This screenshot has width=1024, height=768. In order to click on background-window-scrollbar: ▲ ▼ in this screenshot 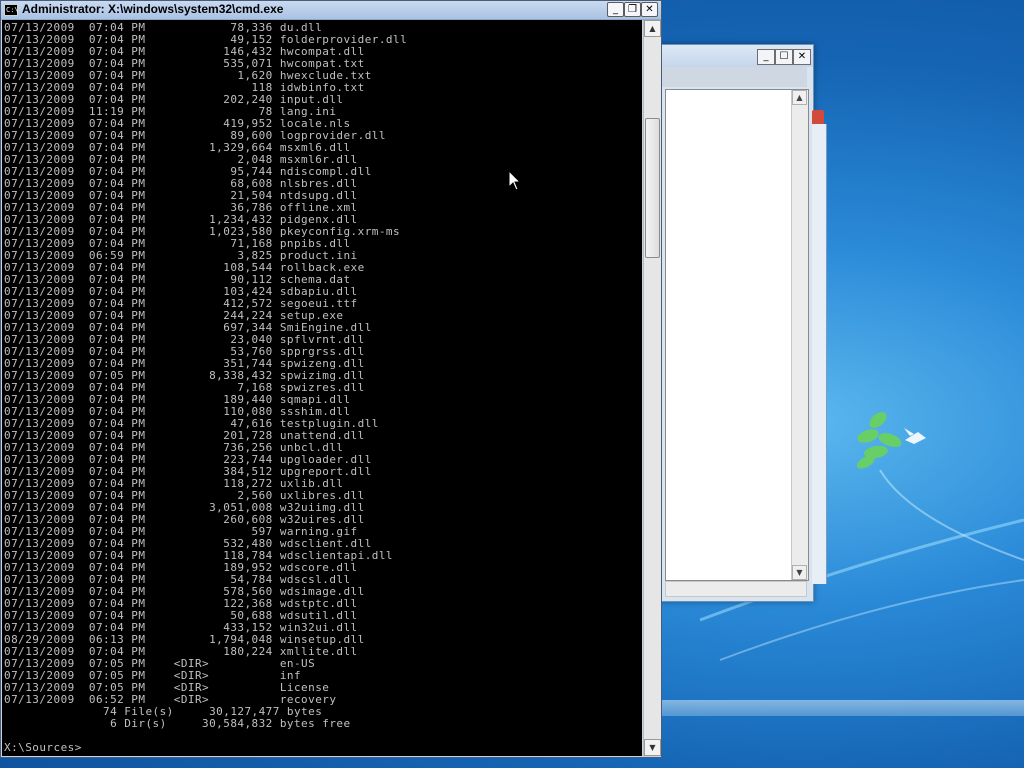, I will do `click(799, 335)`.